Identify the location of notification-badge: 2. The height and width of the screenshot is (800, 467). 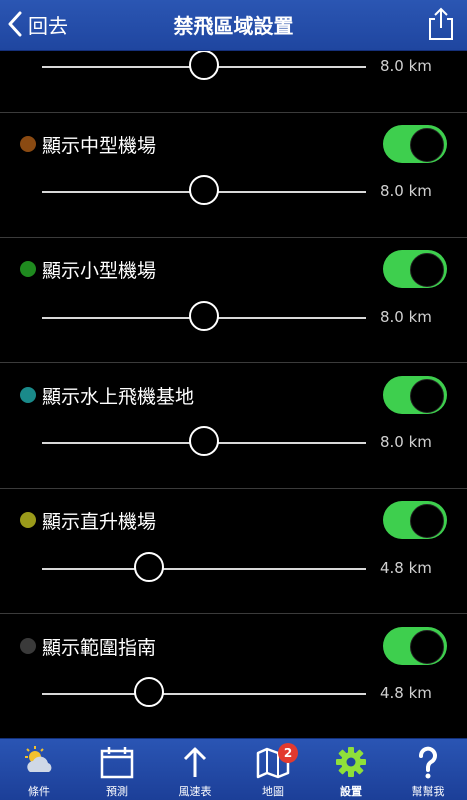
(288, 753).